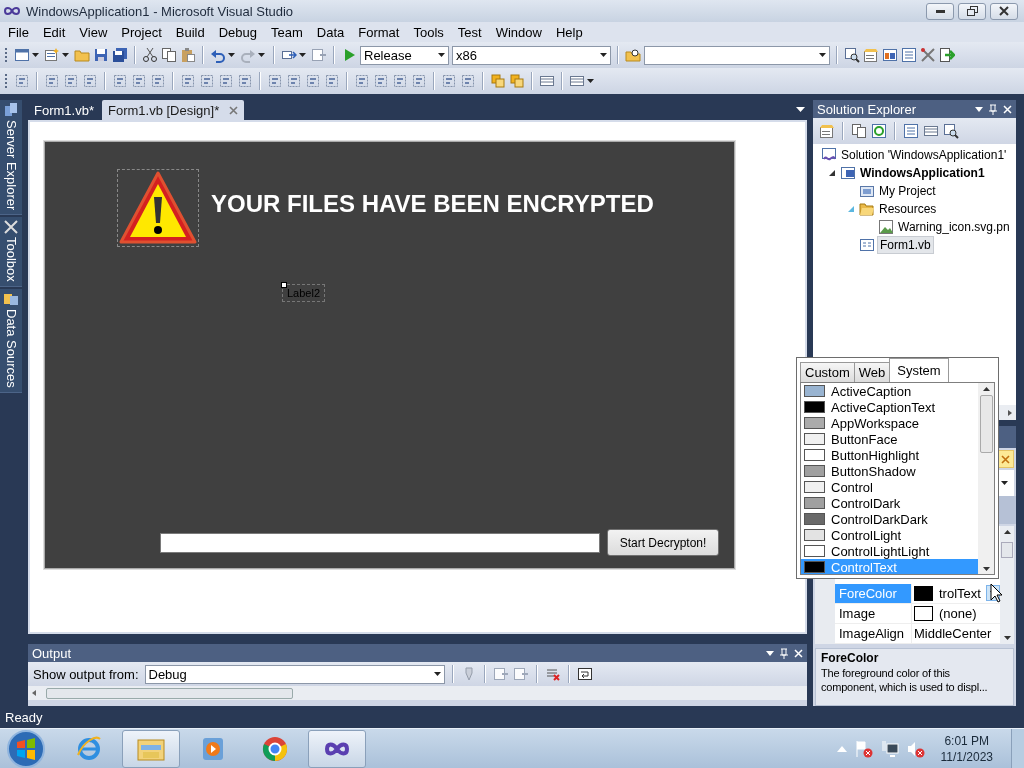 This screenshot has height=768, width=1024. I want to click on property-name: ImageAlign, so click(873, 633).